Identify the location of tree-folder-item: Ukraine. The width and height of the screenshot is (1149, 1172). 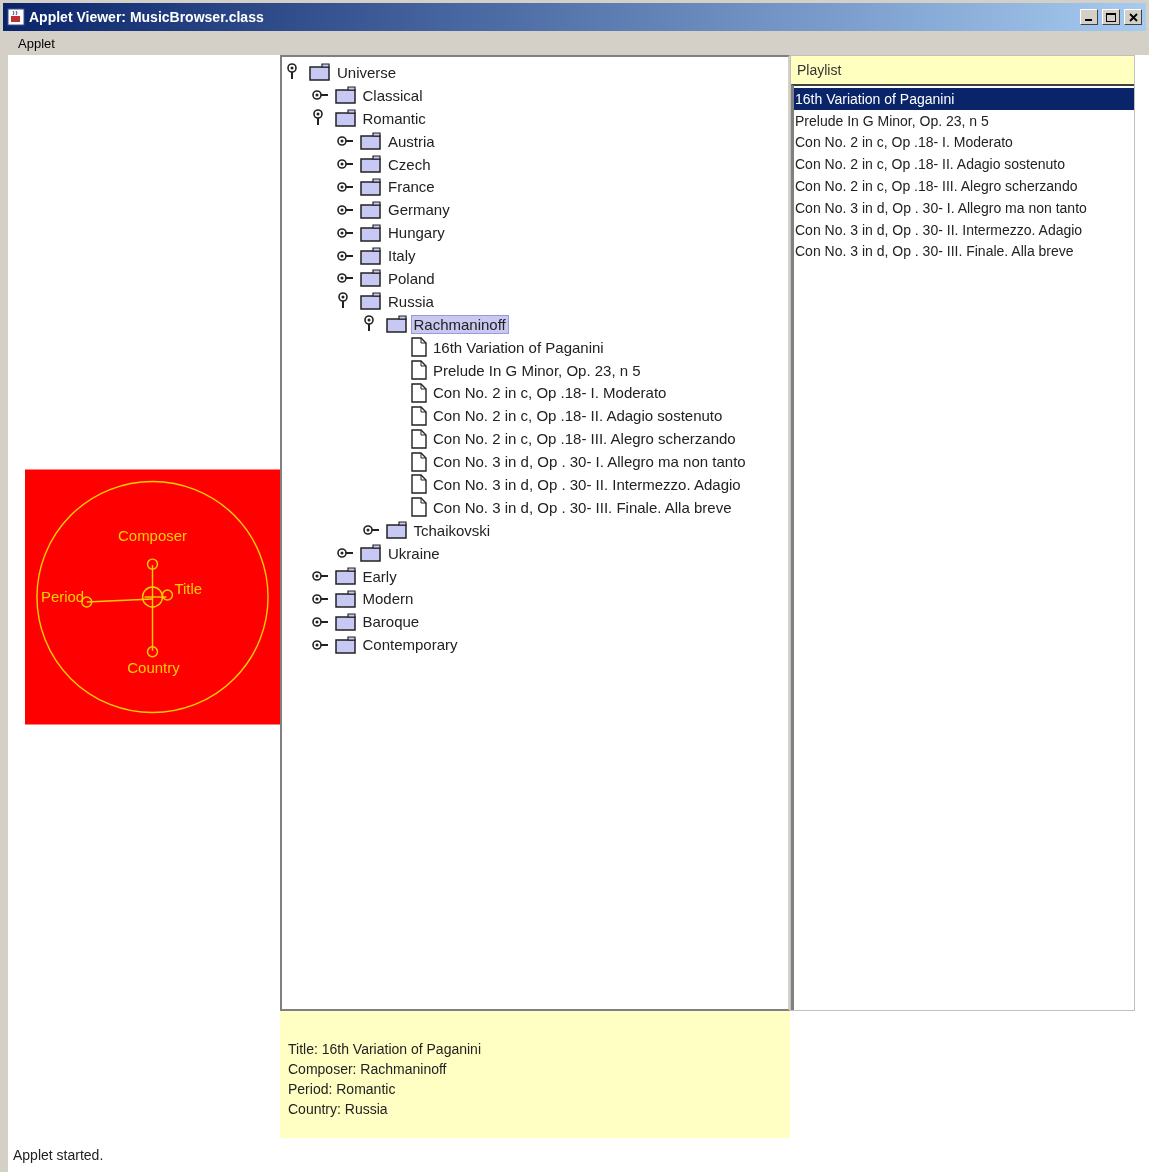
(414, 553).